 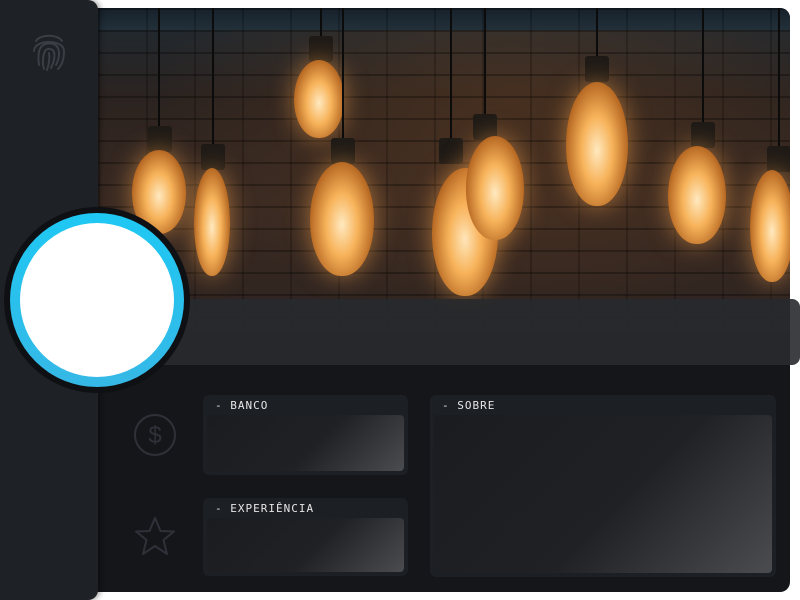 What do you see at coordinates (305, 545) in the screenshot?
I see `experiencia-card-body` at bounding box center [305, 545].